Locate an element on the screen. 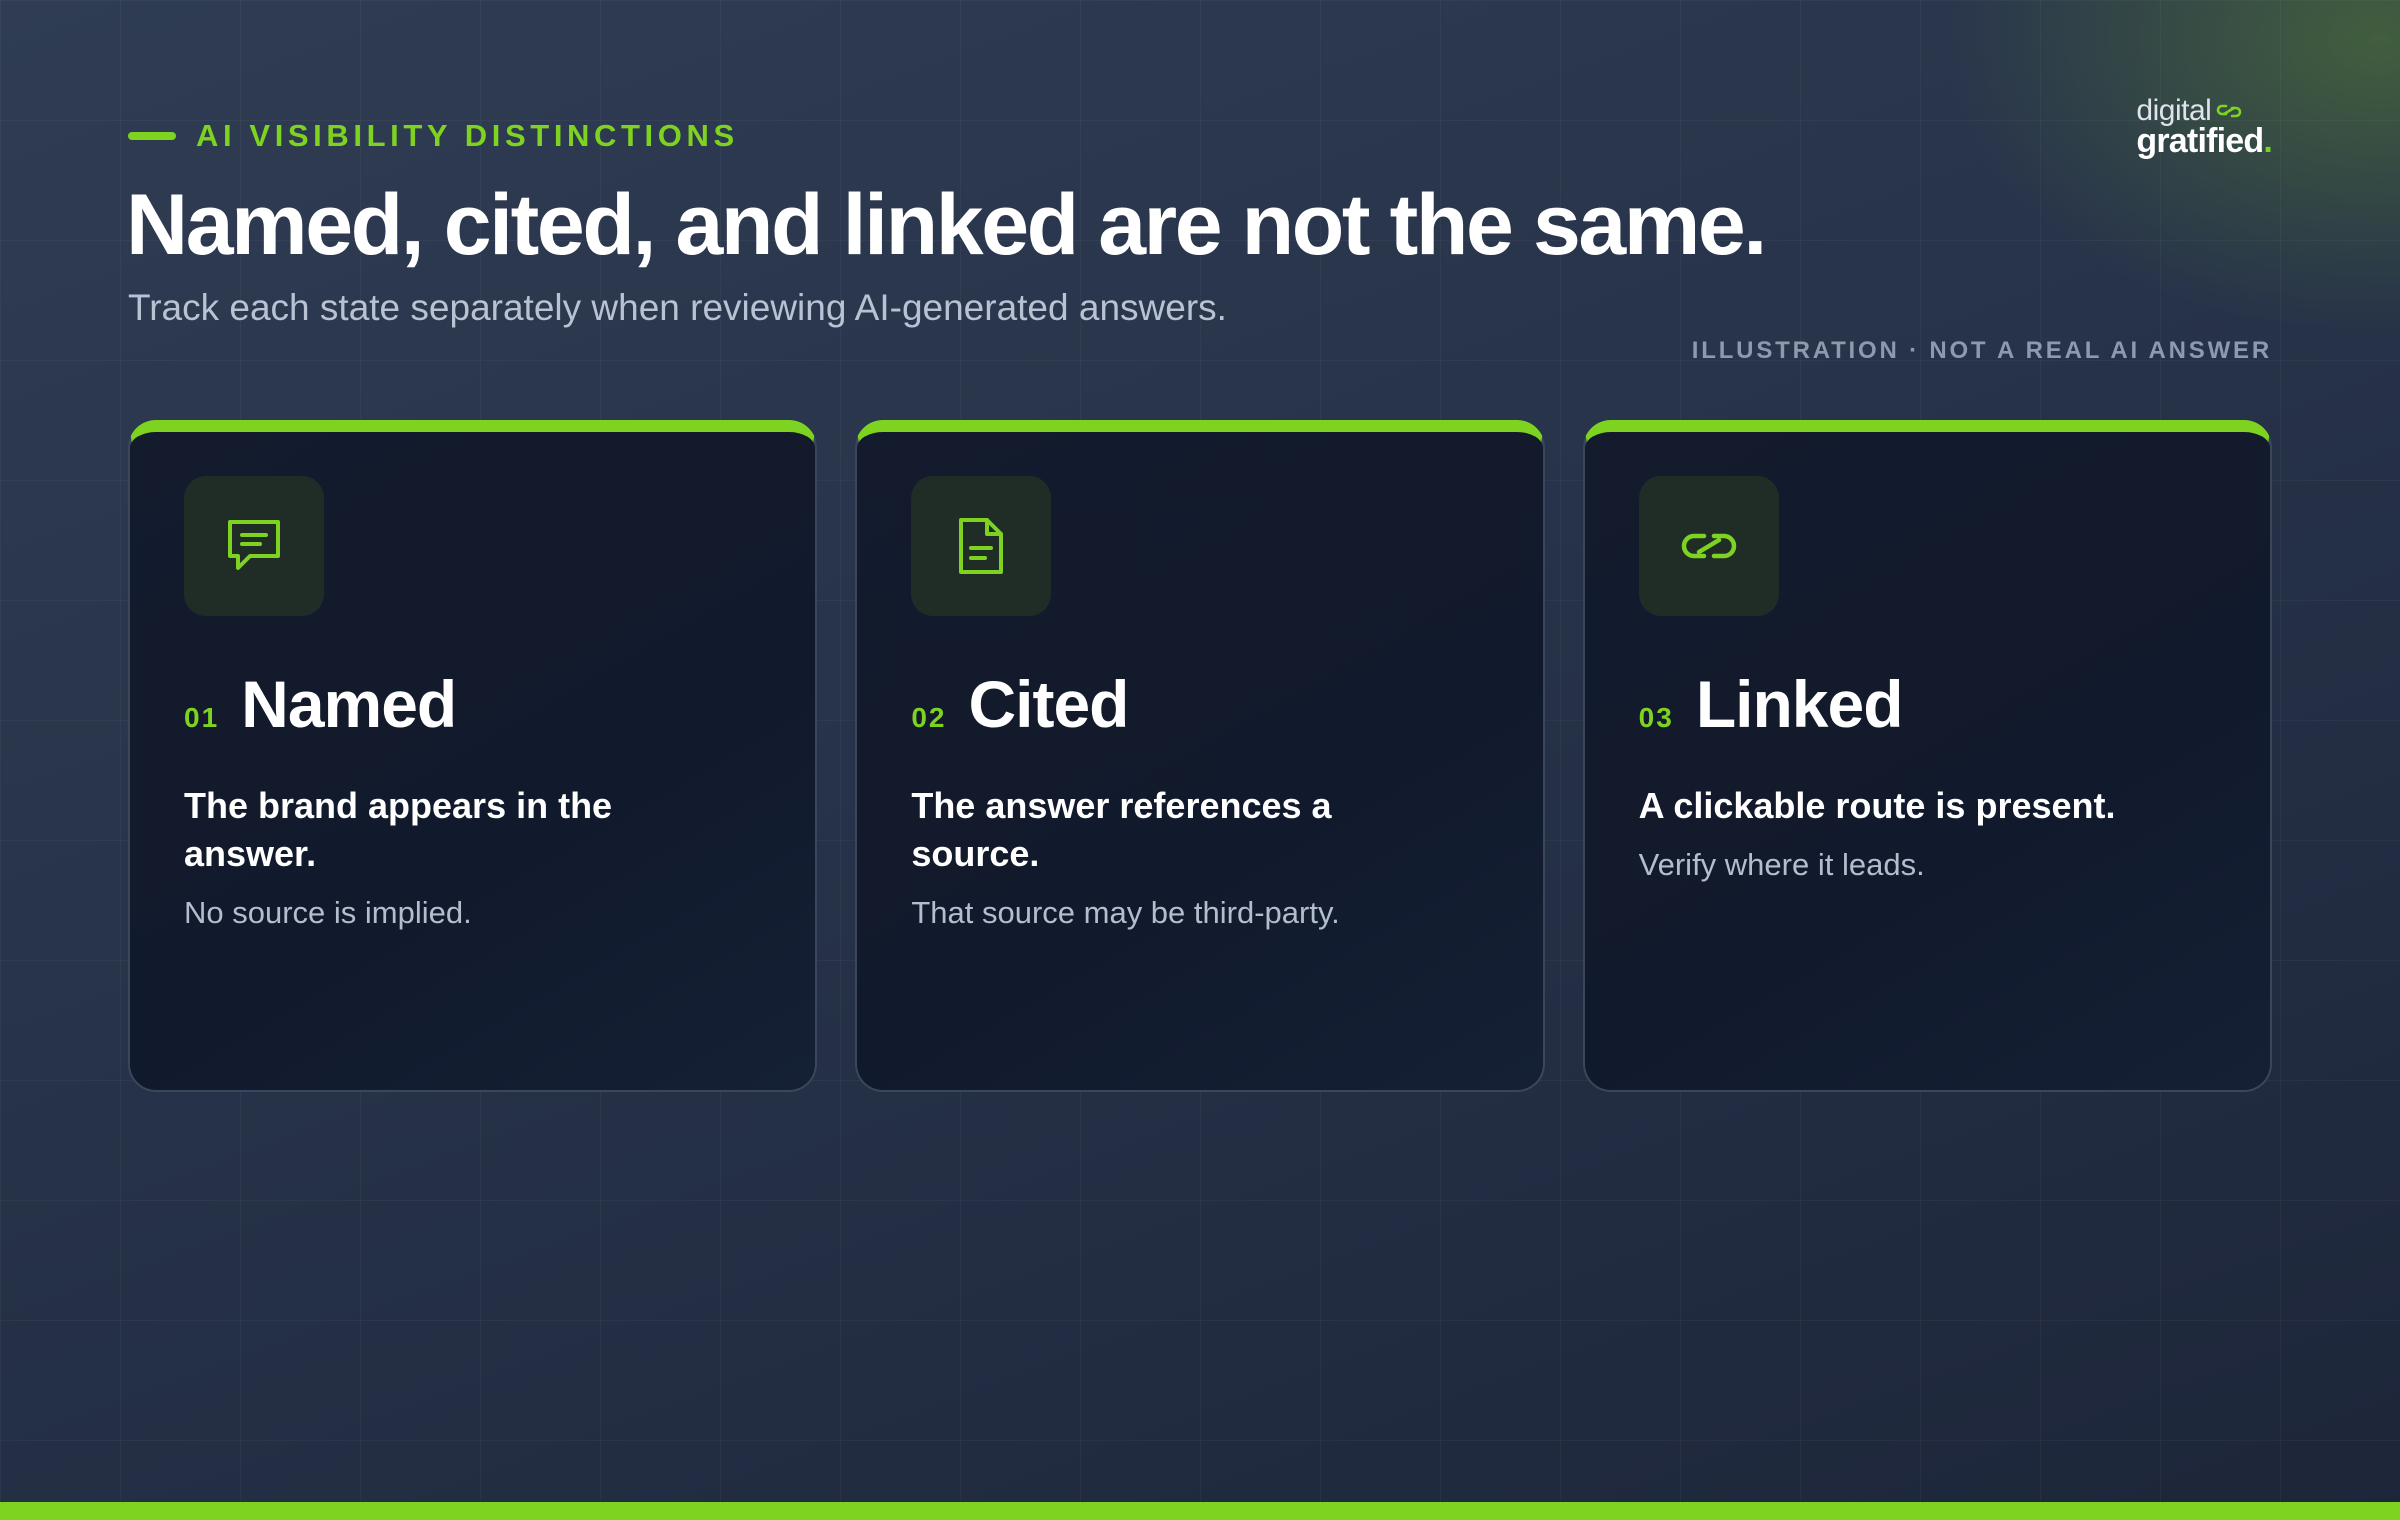 This screenshot has height=1520, width=2400. illustration-note: ILLUSTRATION · NOT A REAL AI ANSWER is located at coordinates (1981, 350).